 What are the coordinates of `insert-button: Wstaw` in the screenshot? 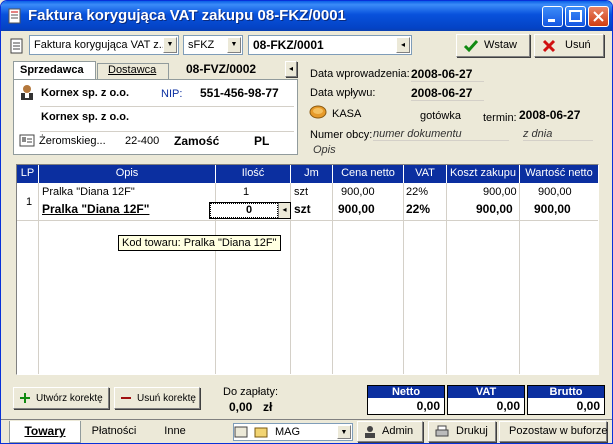 It's located at (493, 45).